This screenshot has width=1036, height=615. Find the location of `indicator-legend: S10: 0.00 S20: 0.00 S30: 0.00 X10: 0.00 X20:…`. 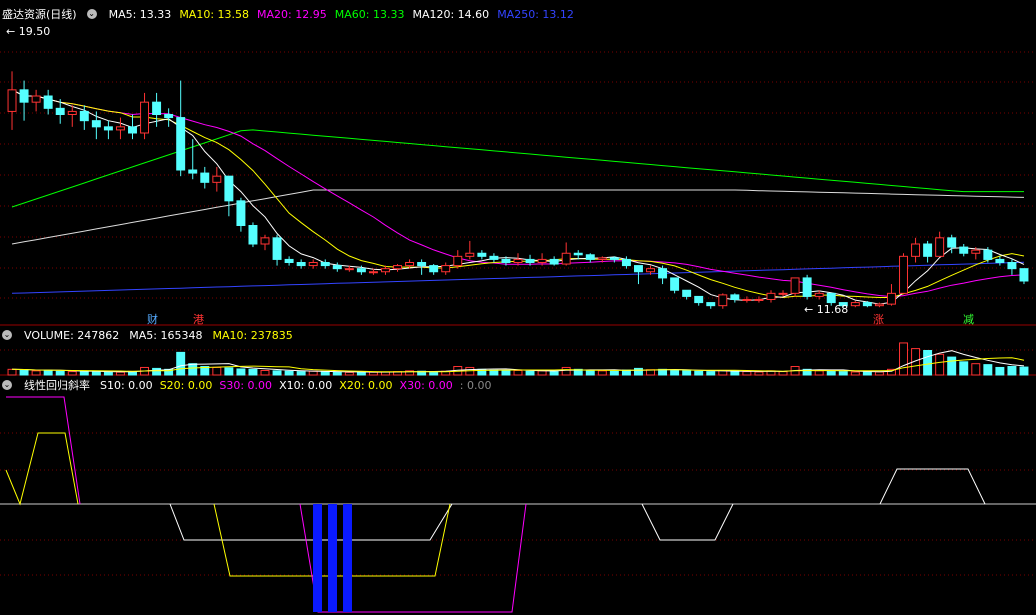

indicator-legend: S10: 0.00 S20: 0.00 S30: 0.00 X10: 0.00 X20:… is located at coordinates (295, 385).